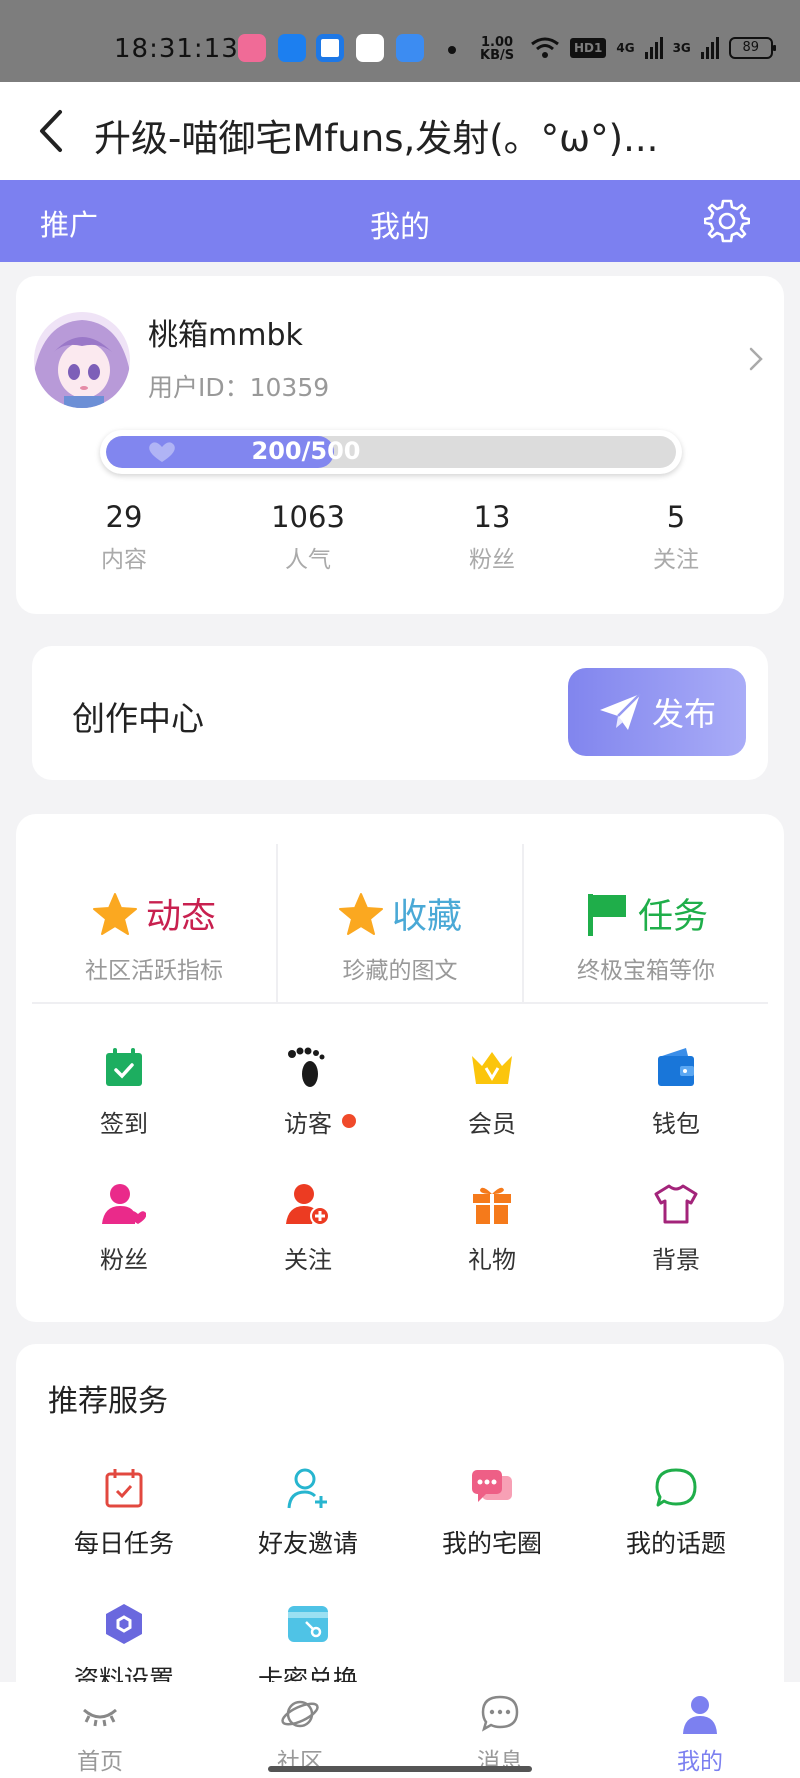 This screenshot has height=1778, width=800. Describe the element at coordinates (675, 1543) in the screenshot. I see `service-label: 我的话题` at that location.